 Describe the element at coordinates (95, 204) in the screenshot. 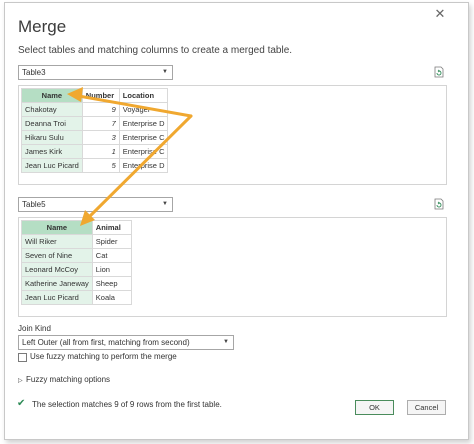

I see `second-table-dropdown: Table5 ▼` at that location.